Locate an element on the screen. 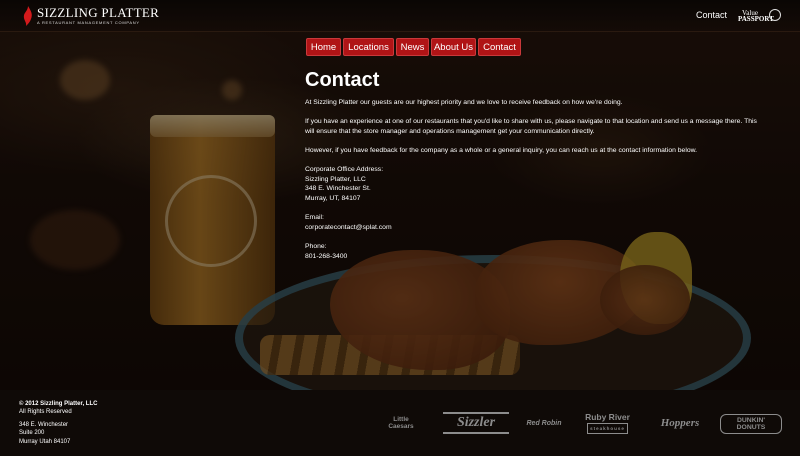 This screenshot has height=456, width=800. email-block: Email: corporatecontact@splat.com is located at coordinates (532, 222).